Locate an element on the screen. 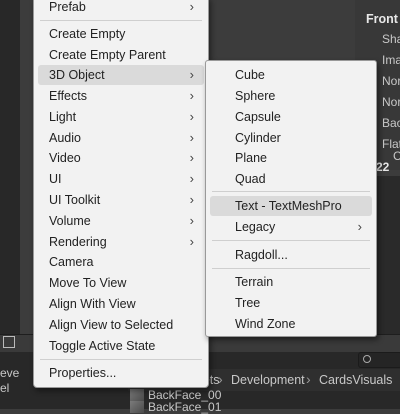 The height and width of the screenshot is (414, 400). project-search-input is located at coordinates (379, 360).